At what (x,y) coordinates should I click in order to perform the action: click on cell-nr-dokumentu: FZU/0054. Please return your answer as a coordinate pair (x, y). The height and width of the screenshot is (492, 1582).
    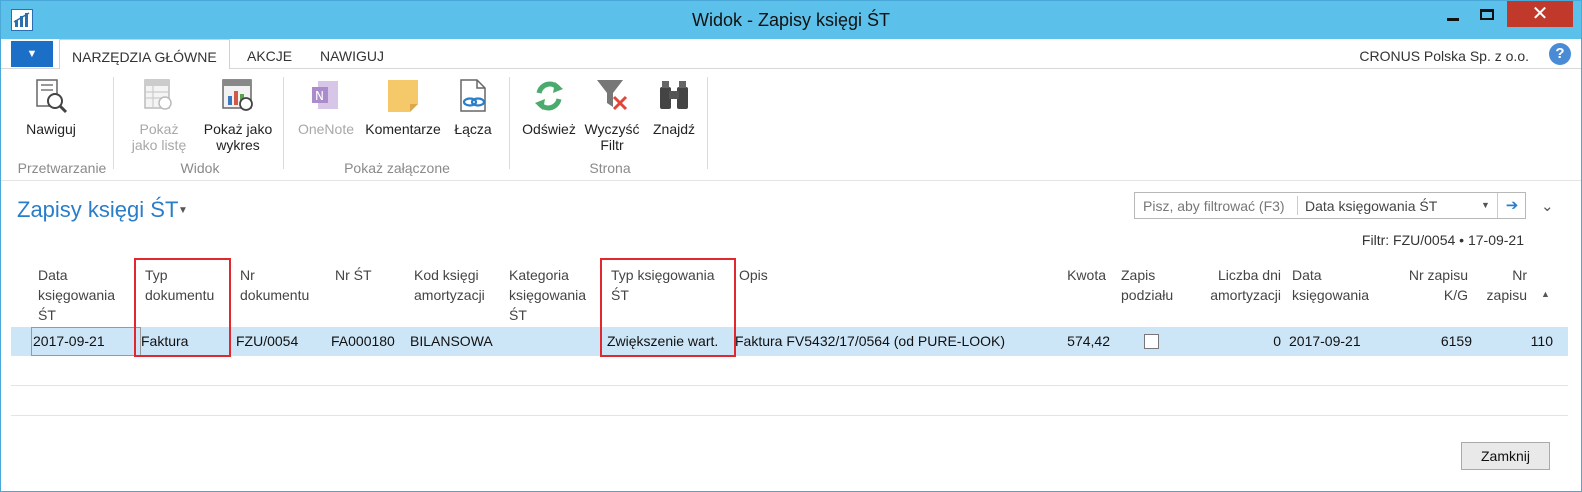
    Looking at the image, I should click on (267, 341).